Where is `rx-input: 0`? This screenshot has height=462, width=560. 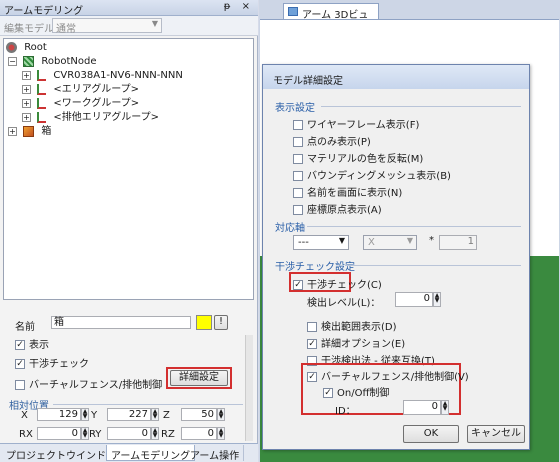
rx-input: 0 is located at coordinates (59, 433).